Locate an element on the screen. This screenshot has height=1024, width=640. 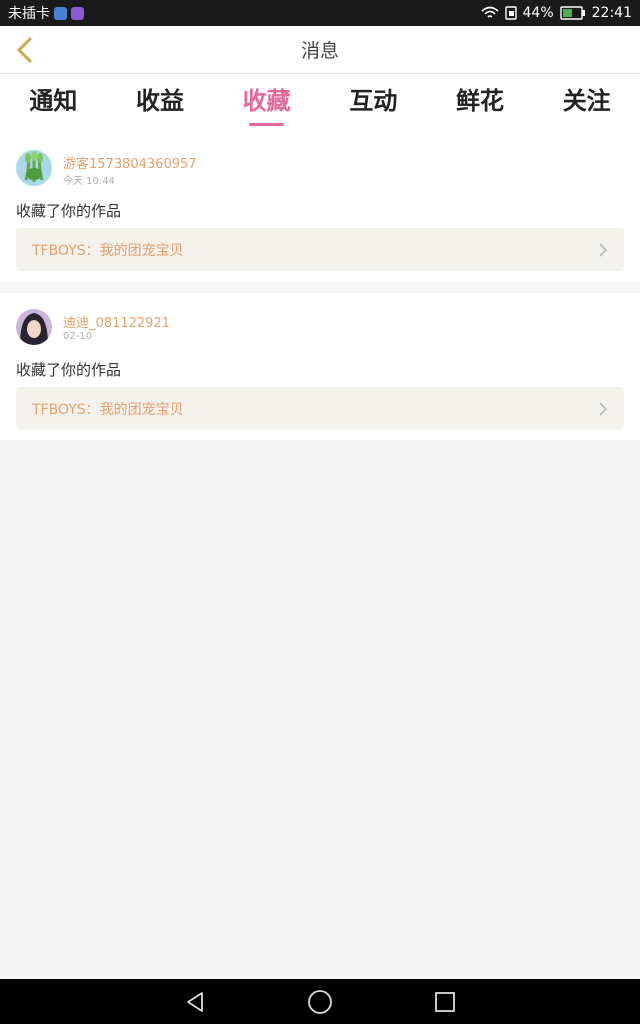
tab-bar: 通知 收益 收藏 互动 鲜花 关注 is located at coordinates (320, 104).